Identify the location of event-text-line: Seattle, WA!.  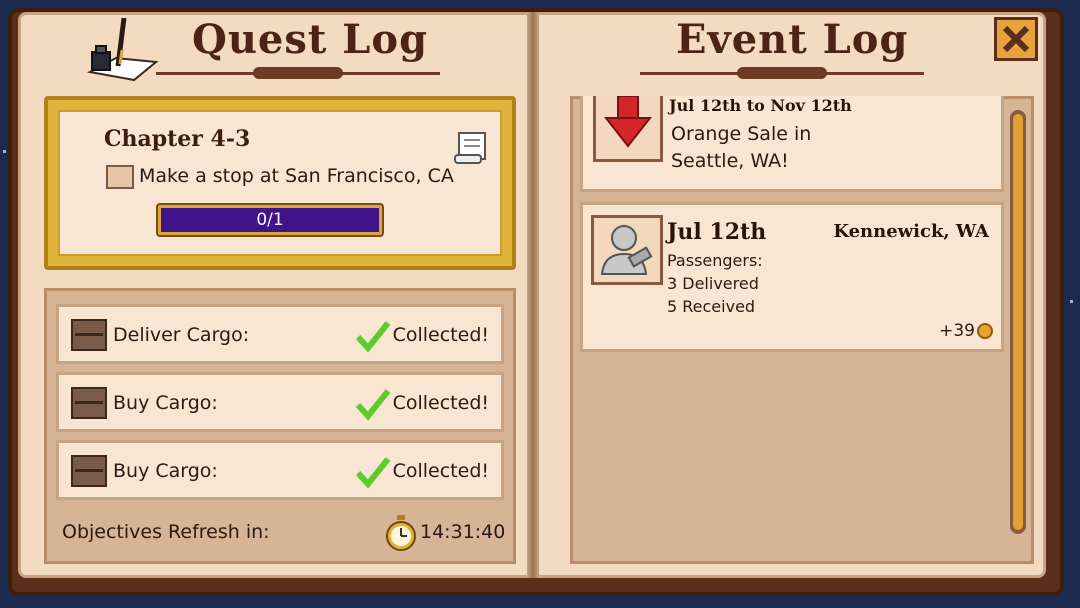
(730, 161).